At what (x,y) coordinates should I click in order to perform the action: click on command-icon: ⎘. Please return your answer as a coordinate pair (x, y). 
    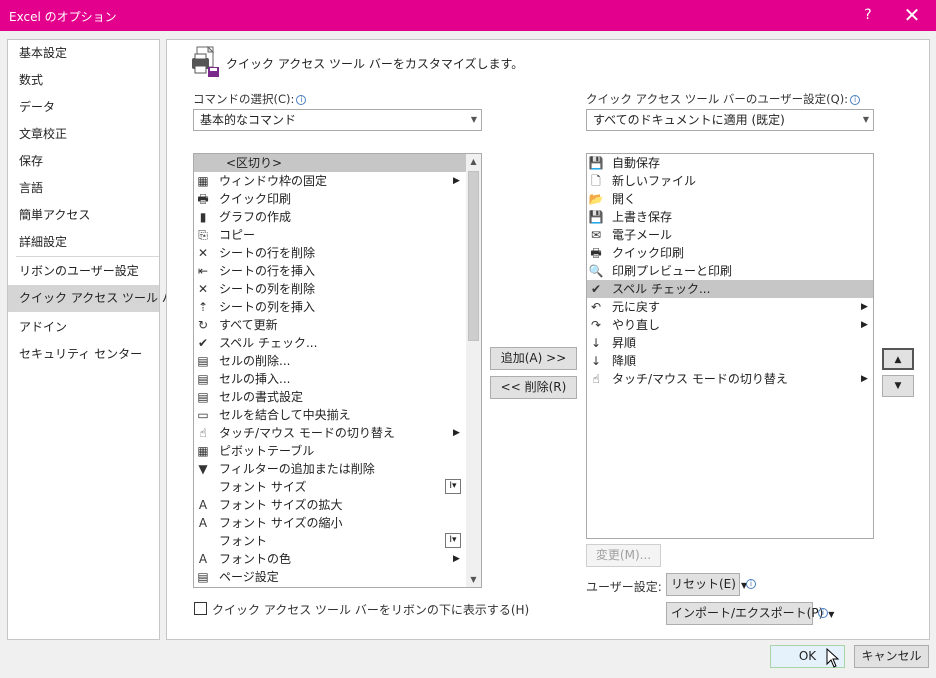
    Looking at the image, I should click on (203, 235).